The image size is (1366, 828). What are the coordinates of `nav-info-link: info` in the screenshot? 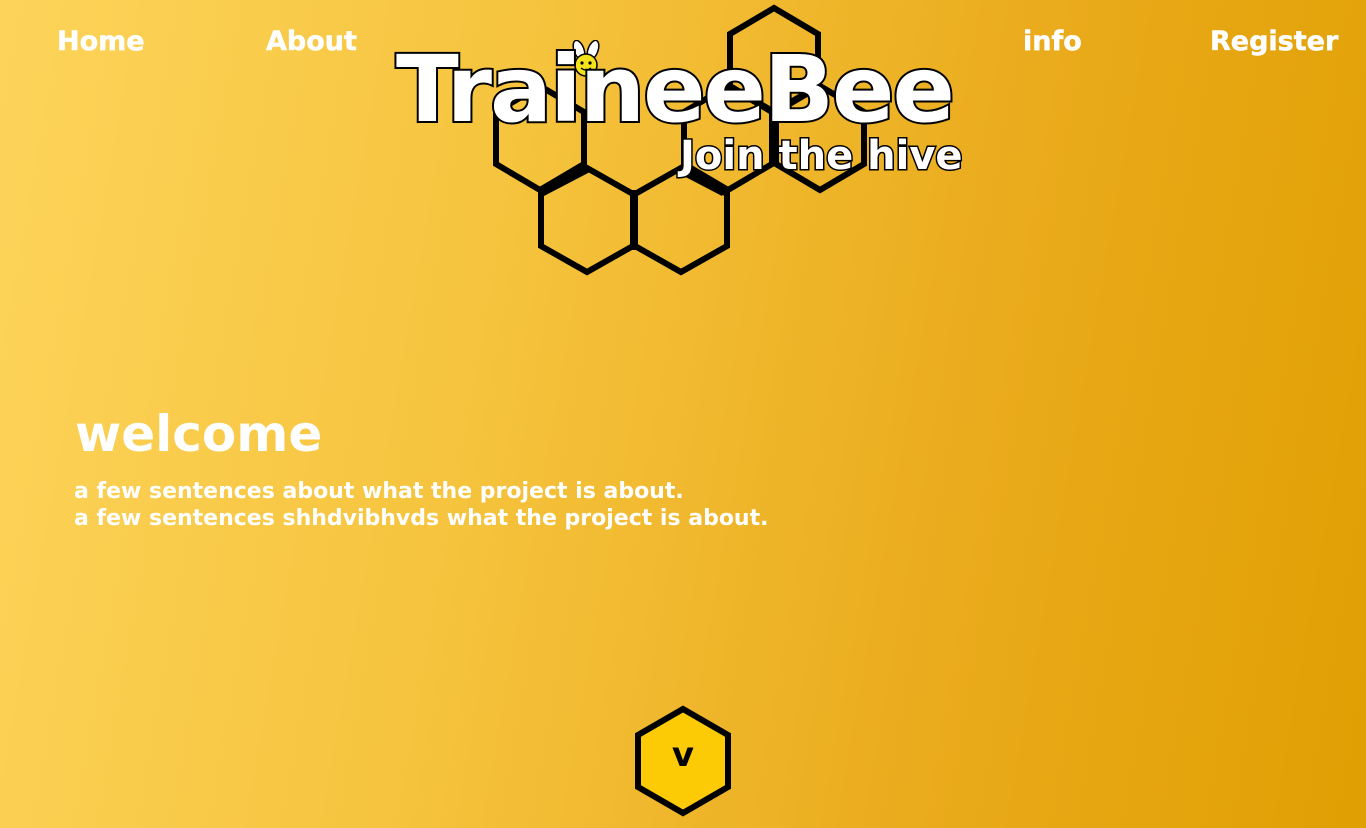 It's located at (1052, 42).